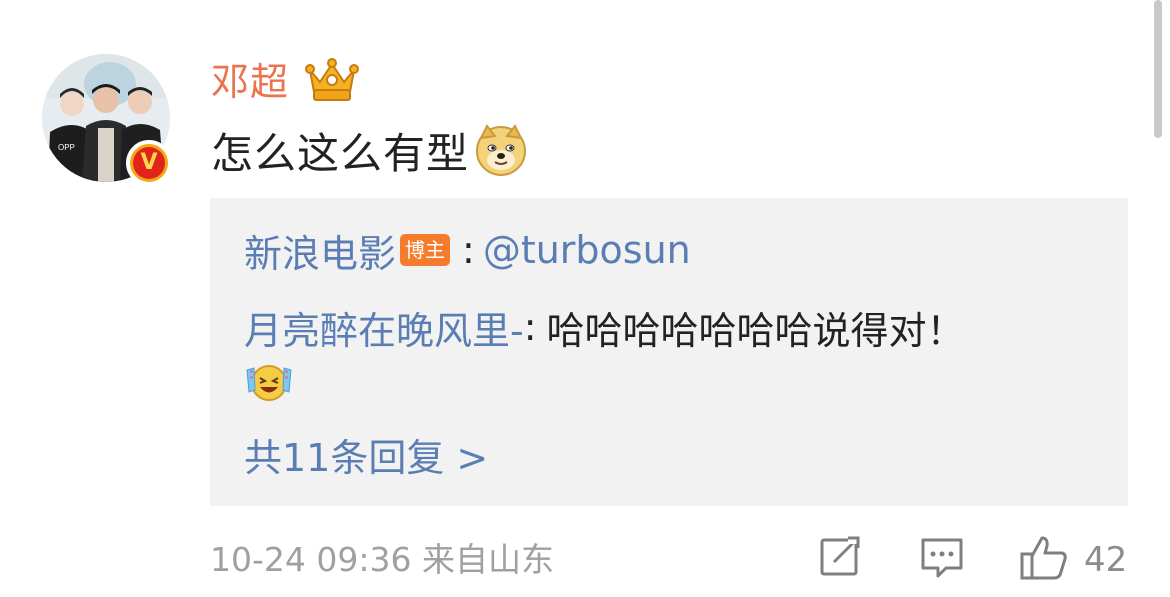 The width and height of the screenshot is (1170, 597). Describe the element at coordinates (1158, 69) in the screenshot. I see `scrollbar` at that location.